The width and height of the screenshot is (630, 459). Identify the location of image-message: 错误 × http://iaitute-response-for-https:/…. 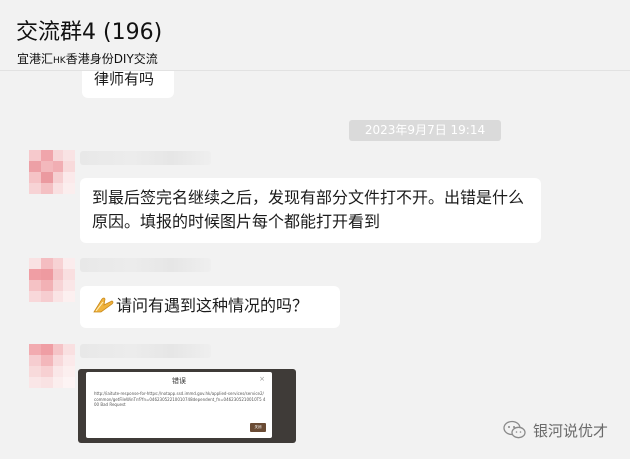
(187, 406).